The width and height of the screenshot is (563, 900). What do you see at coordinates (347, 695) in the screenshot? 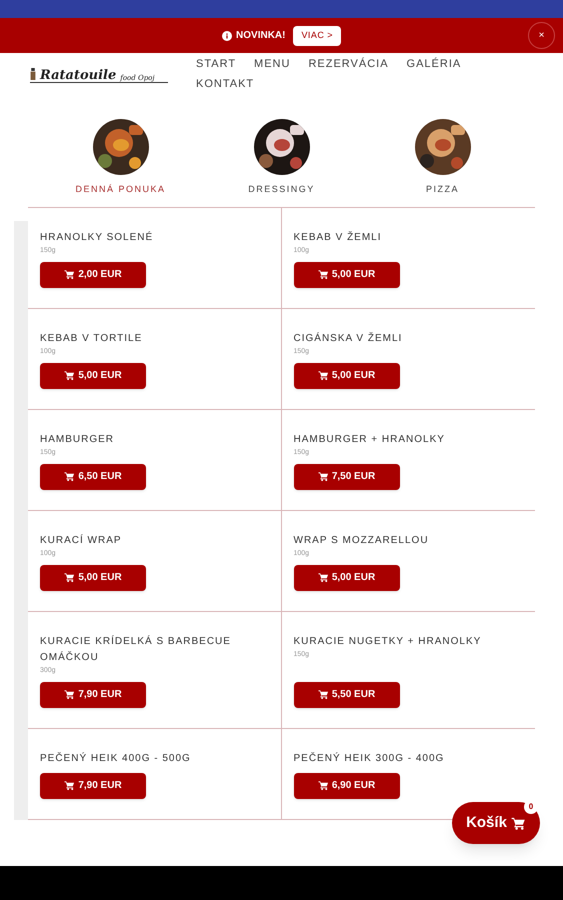
I see `price-button: 5,50 EUR` at bounding box center [347, 695].